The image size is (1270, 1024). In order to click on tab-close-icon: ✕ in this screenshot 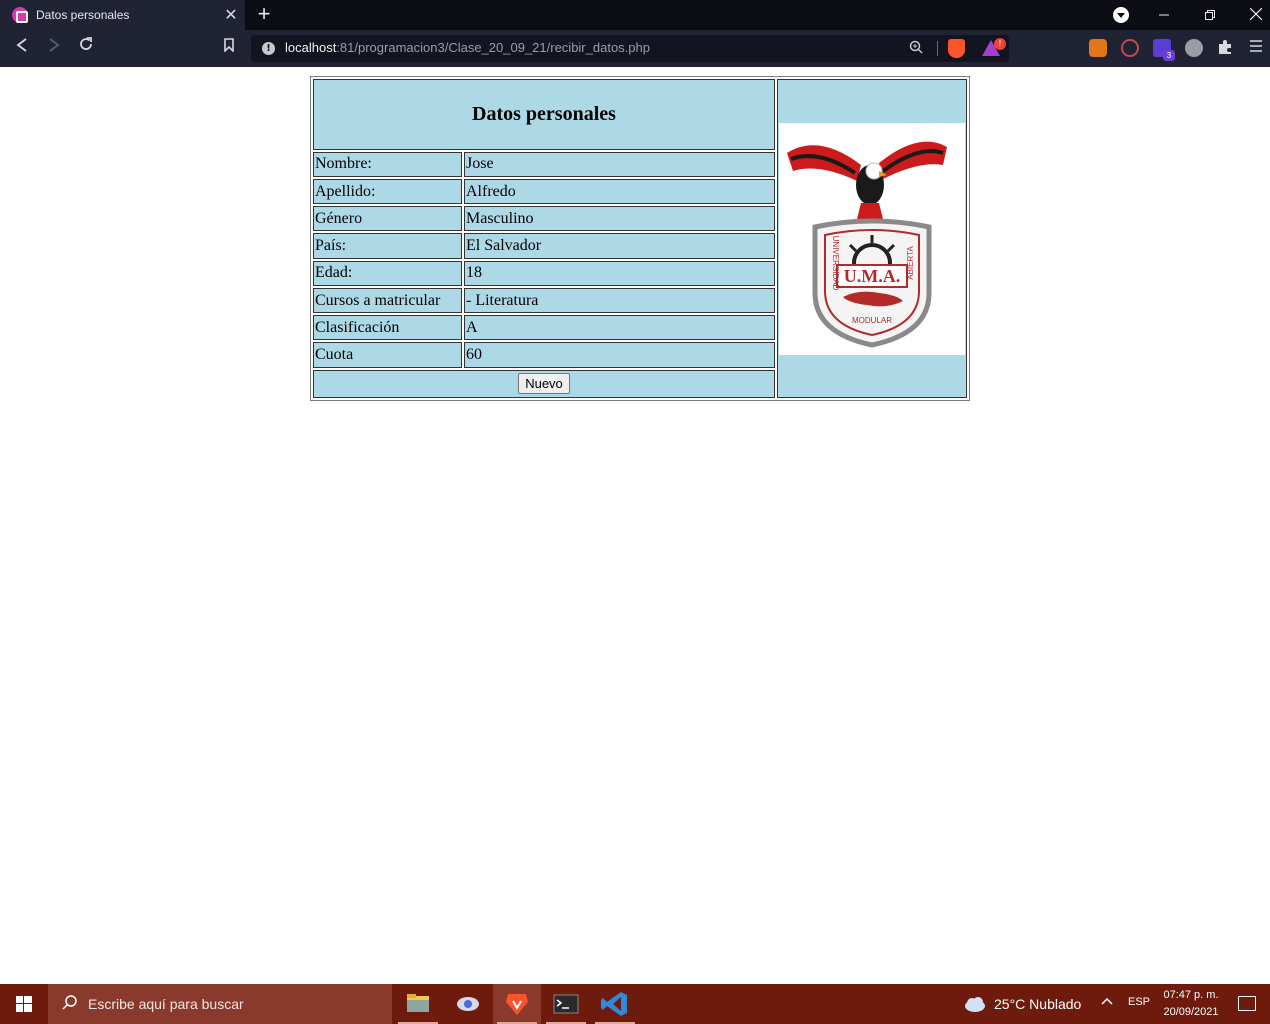, I will do `click(231, 15)`.